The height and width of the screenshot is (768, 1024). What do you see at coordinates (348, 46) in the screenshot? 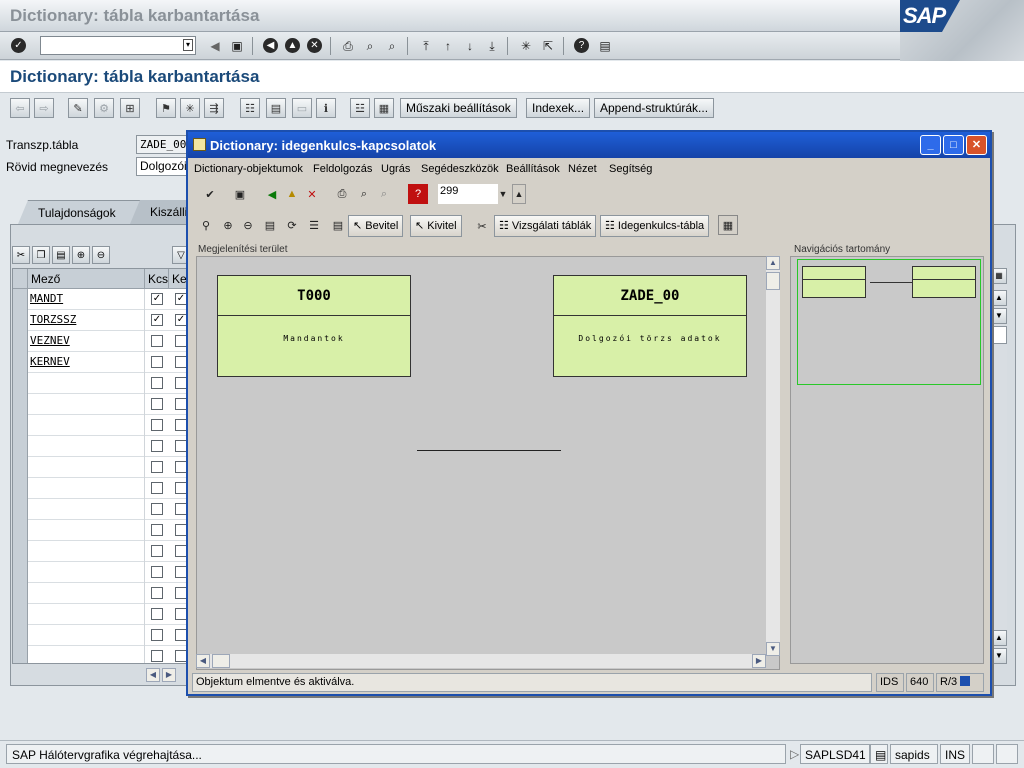
I see `print-icon: ⎙` at bounding box center [348, 46].